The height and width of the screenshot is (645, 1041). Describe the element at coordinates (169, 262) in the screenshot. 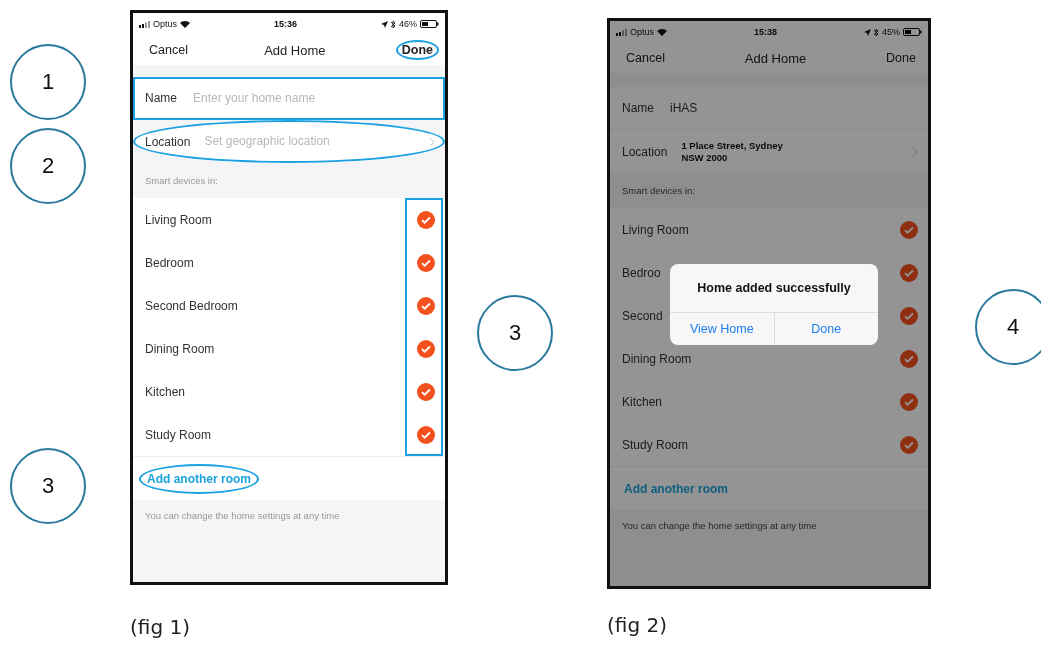

I see `room-name: Bedroom` at that location.